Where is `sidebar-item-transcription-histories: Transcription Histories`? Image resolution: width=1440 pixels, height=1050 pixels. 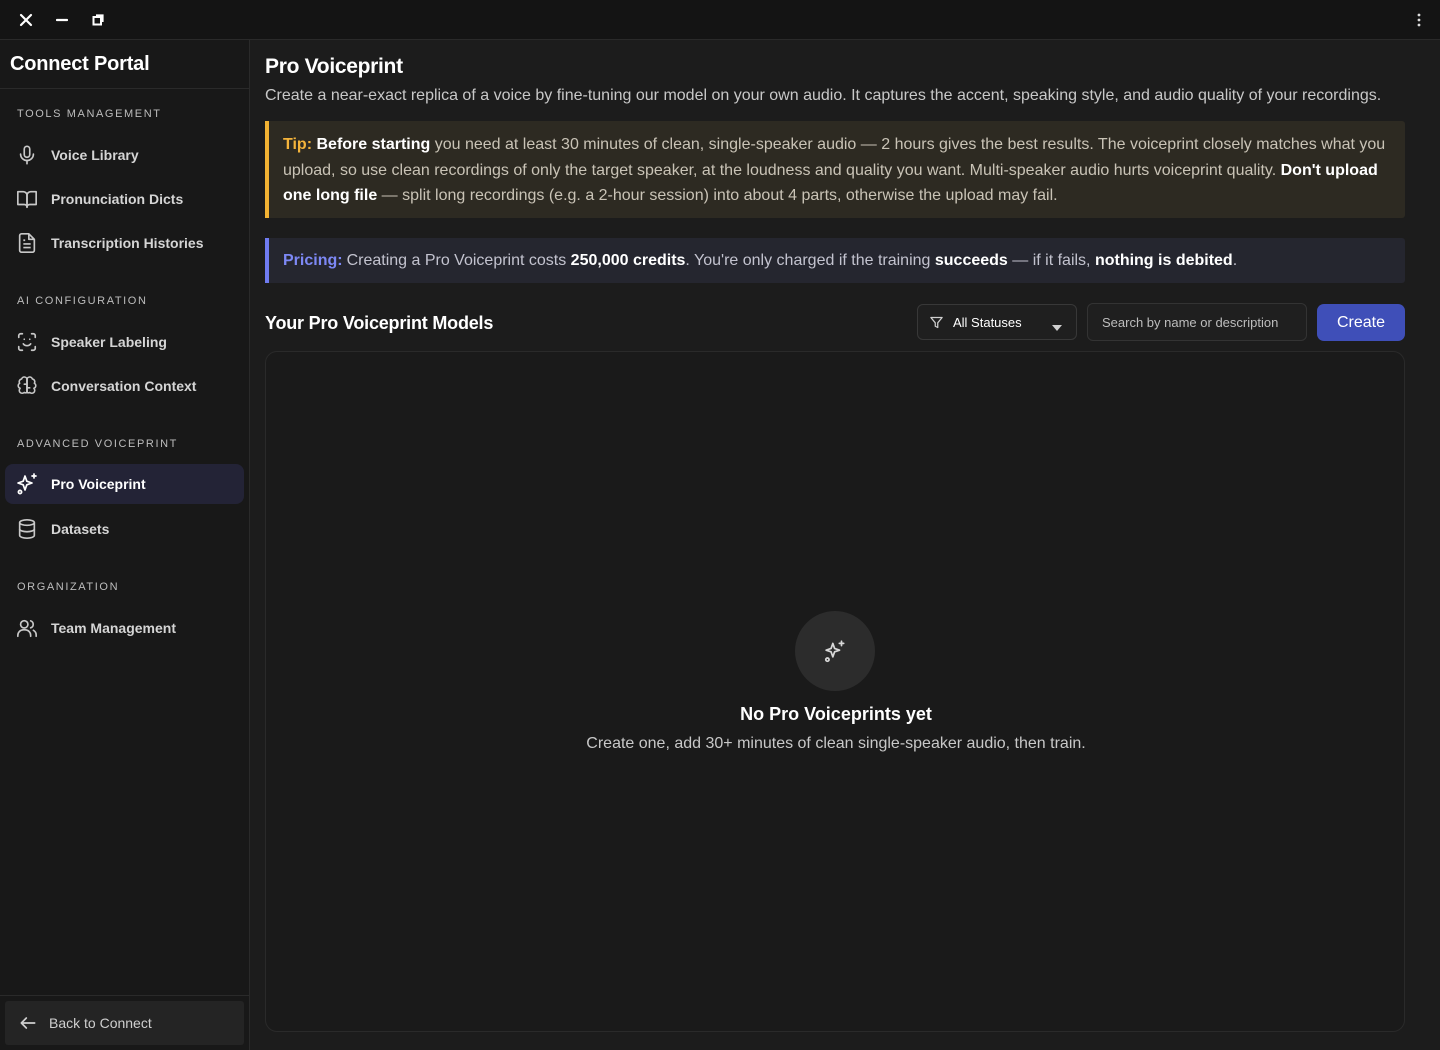 sidebar-item-transcription-histories: Transcription Histories is located at coordinates (124, 243).